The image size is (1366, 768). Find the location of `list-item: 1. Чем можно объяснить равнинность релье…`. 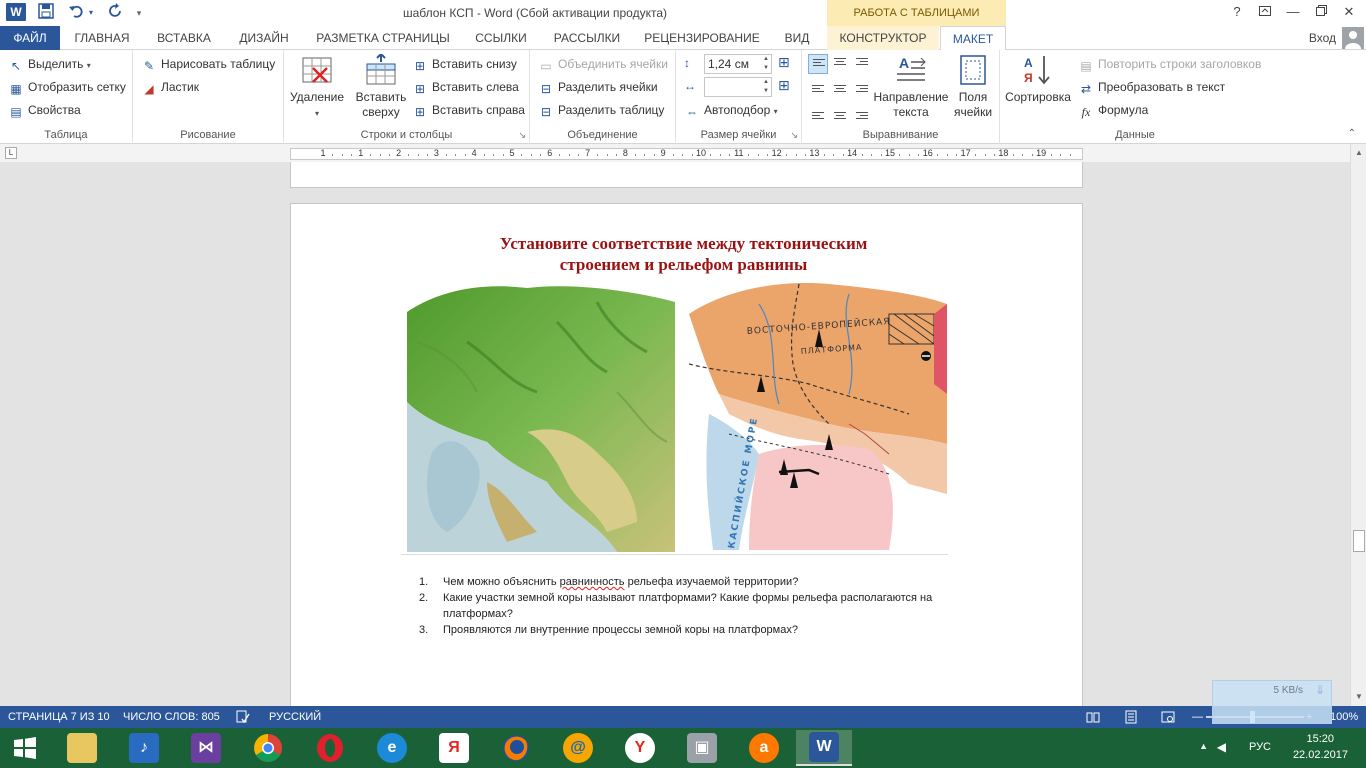

list-item: 1. Чем можно объяснить равнинность релье… is located at coordinates (704, 582).